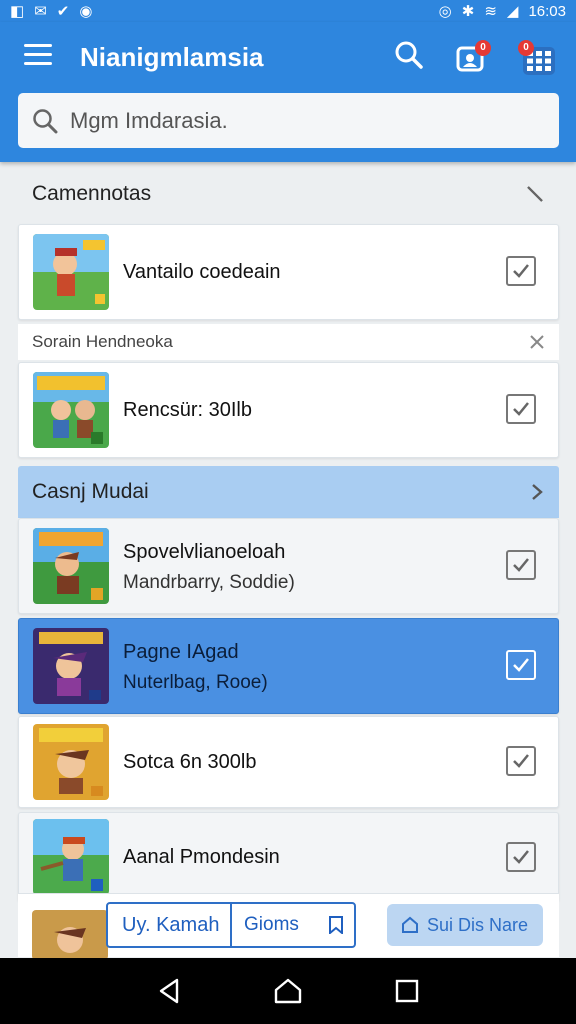 The image size is (576, 1024). I want to click on row-title: Spovelvlianoeloah, so click(204, 552).